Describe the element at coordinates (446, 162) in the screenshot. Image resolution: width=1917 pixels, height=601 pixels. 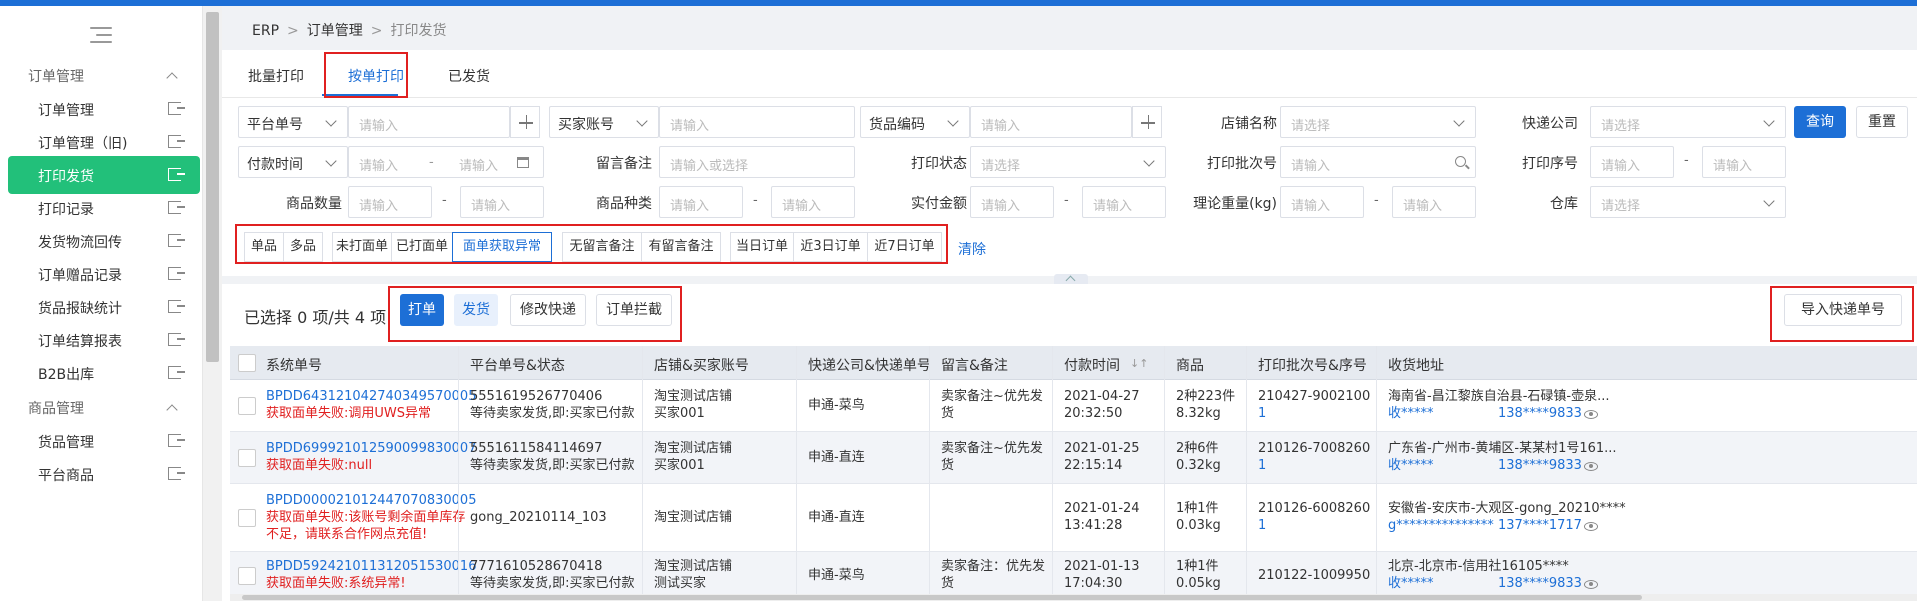
I see `pay-time-range: 请输入 - 请输入` at that location.